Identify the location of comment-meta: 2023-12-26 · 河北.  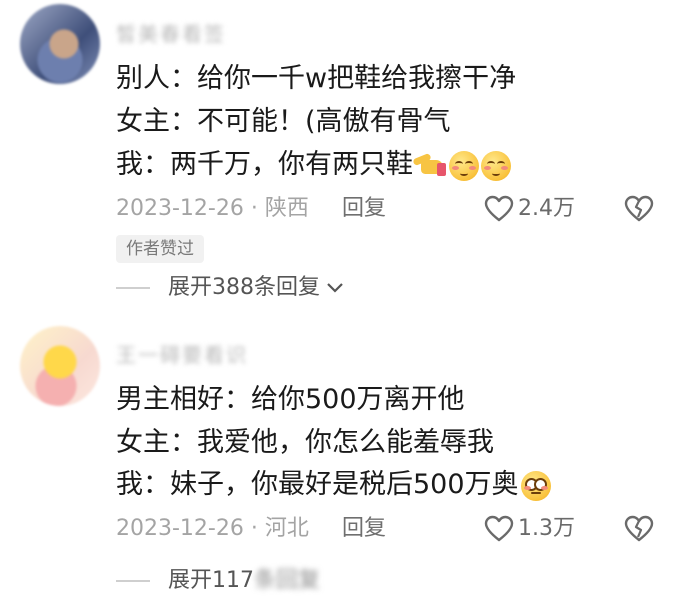
(212, 528).